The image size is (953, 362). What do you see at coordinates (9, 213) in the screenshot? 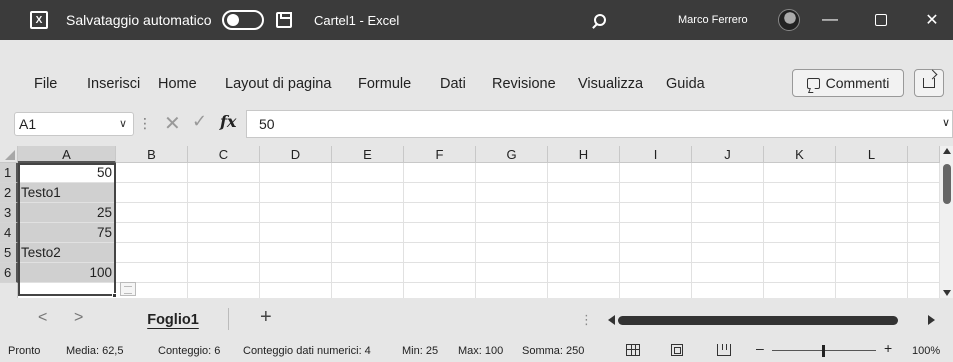
I see `row-header-3: 3` at bounding box center [9, 213].